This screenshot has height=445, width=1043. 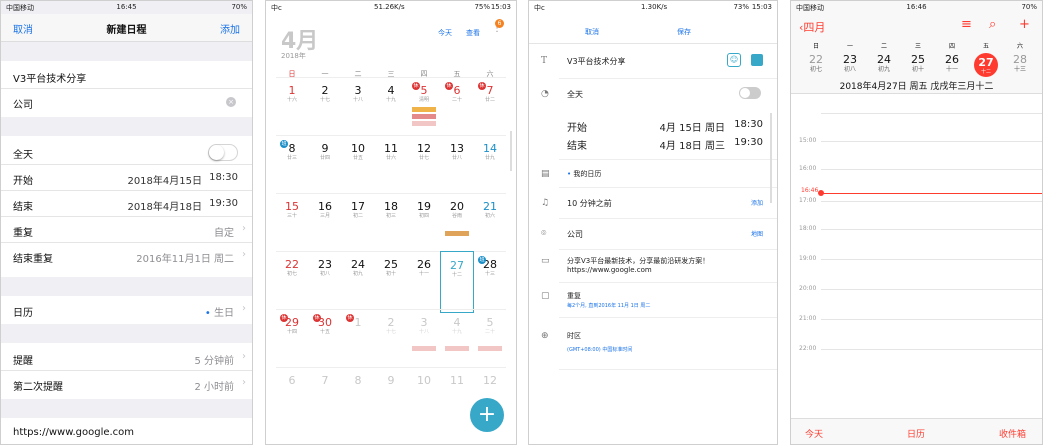 I want to click on end-row: 结束 2018年4月18日 19:30, so click(x=126, y=204).